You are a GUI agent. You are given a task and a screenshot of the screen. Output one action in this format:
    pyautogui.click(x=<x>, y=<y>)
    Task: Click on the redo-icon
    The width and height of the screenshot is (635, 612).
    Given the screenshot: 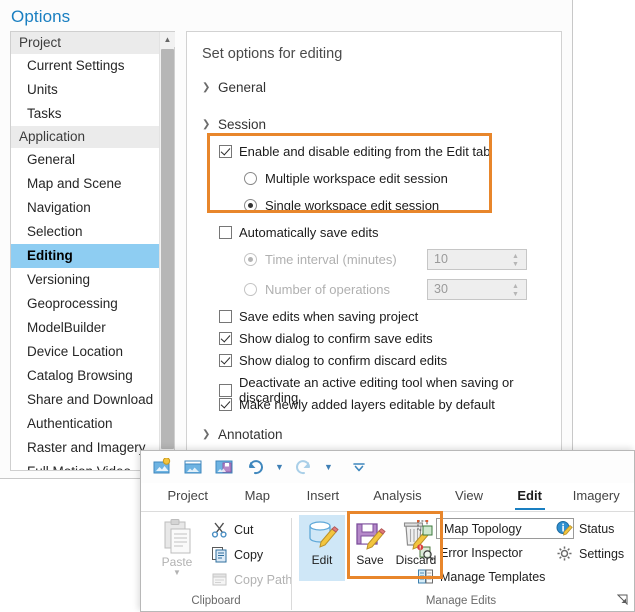 What is the action you would take?
    pyautogui.click(x=304, y=467)
    